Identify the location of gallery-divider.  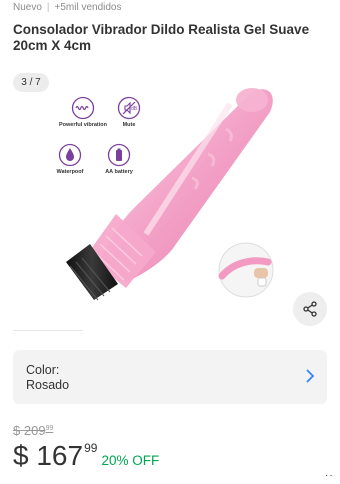
(48, 330).